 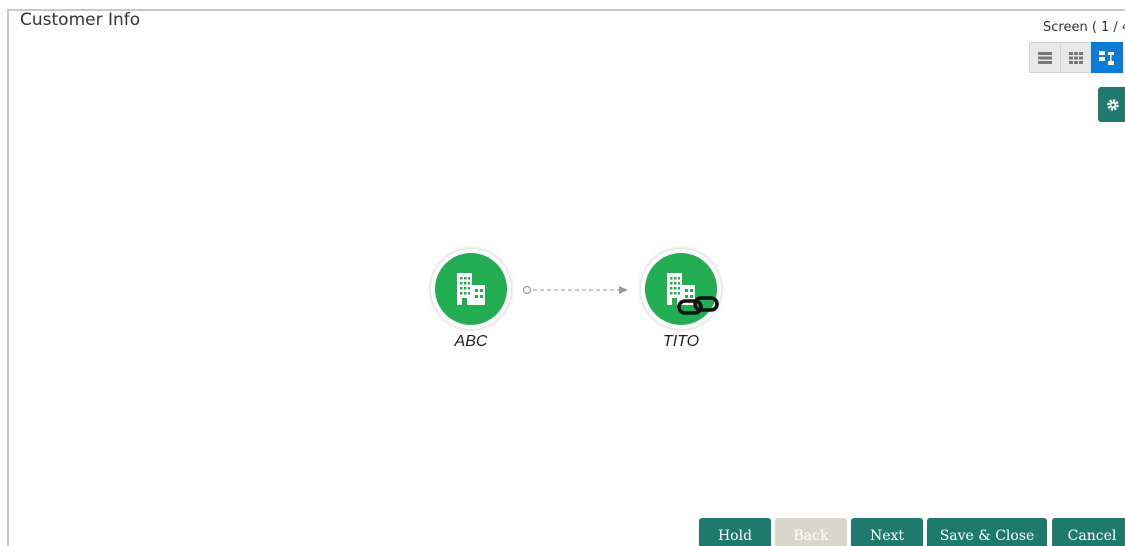 I want to click on hold-button: Hold, so click(x=735, y=532).